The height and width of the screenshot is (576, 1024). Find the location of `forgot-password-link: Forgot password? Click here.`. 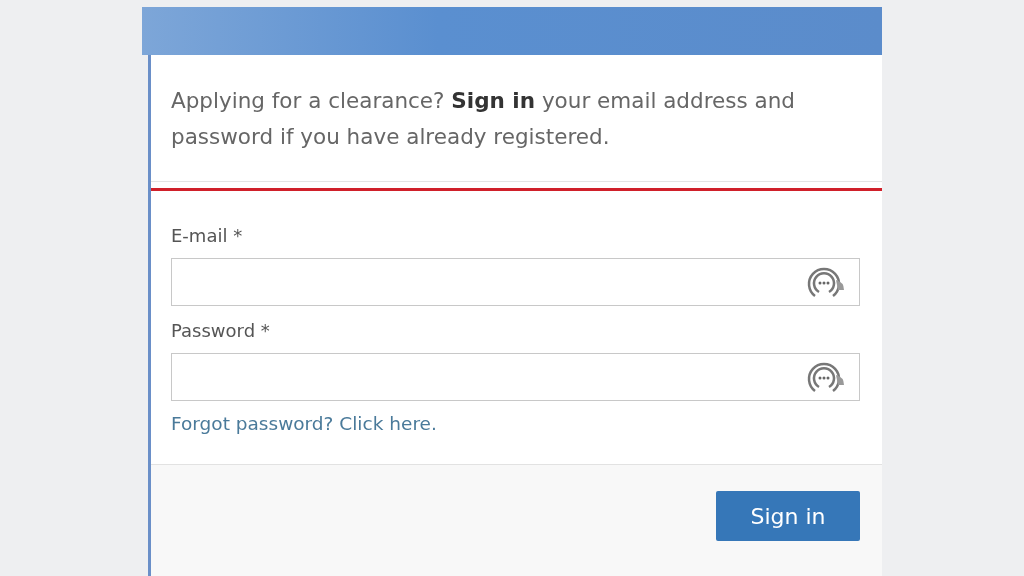

forgot-password-link: Forgot password? Click here. is located at coordinates (304, 423).